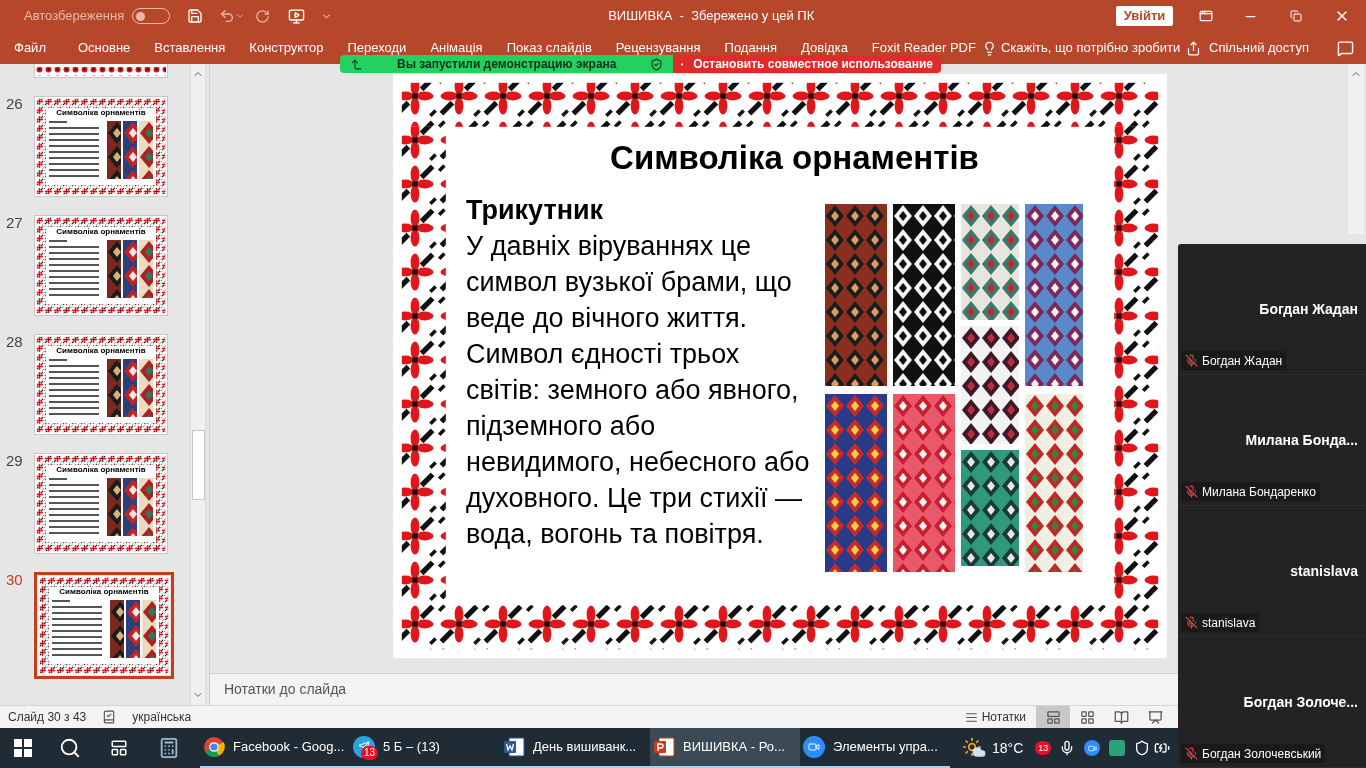 The height and width of the screenshot is (768, 1366). Describe the element at coordinates (807, 64) in the screenshot. I see `stop-sharing-button: Остановить совместное использование` at that location.